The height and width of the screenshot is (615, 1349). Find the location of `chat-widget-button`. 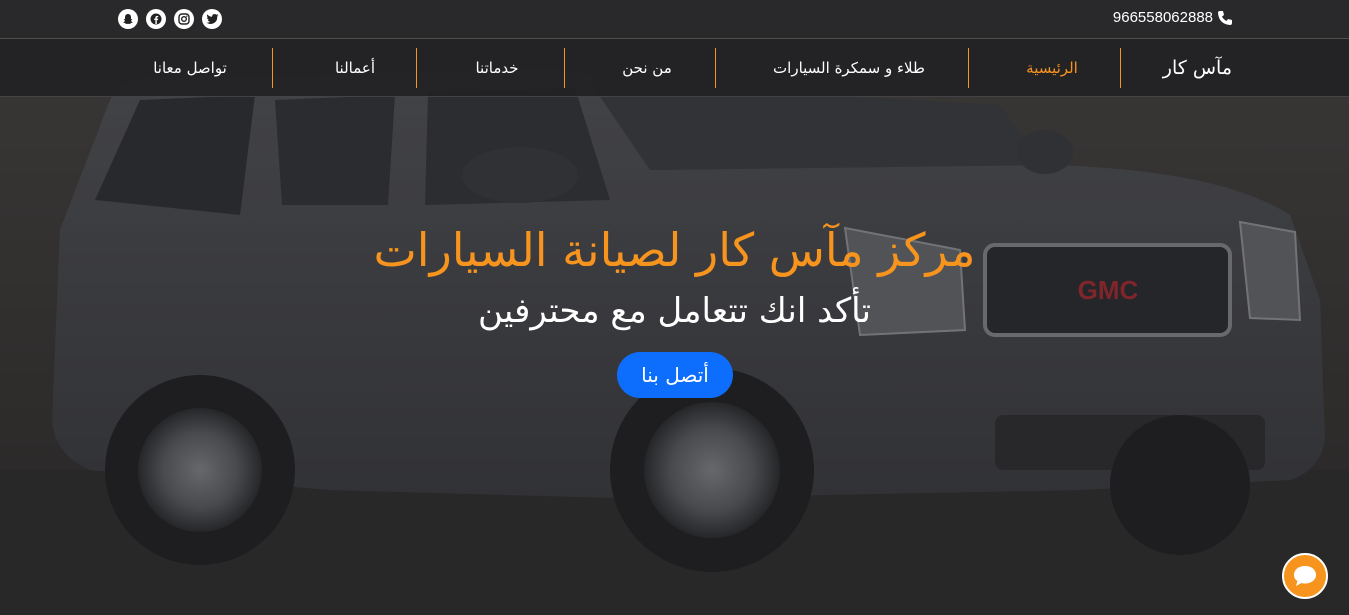

chat-widget-button is located at coordinates (1305, 576).